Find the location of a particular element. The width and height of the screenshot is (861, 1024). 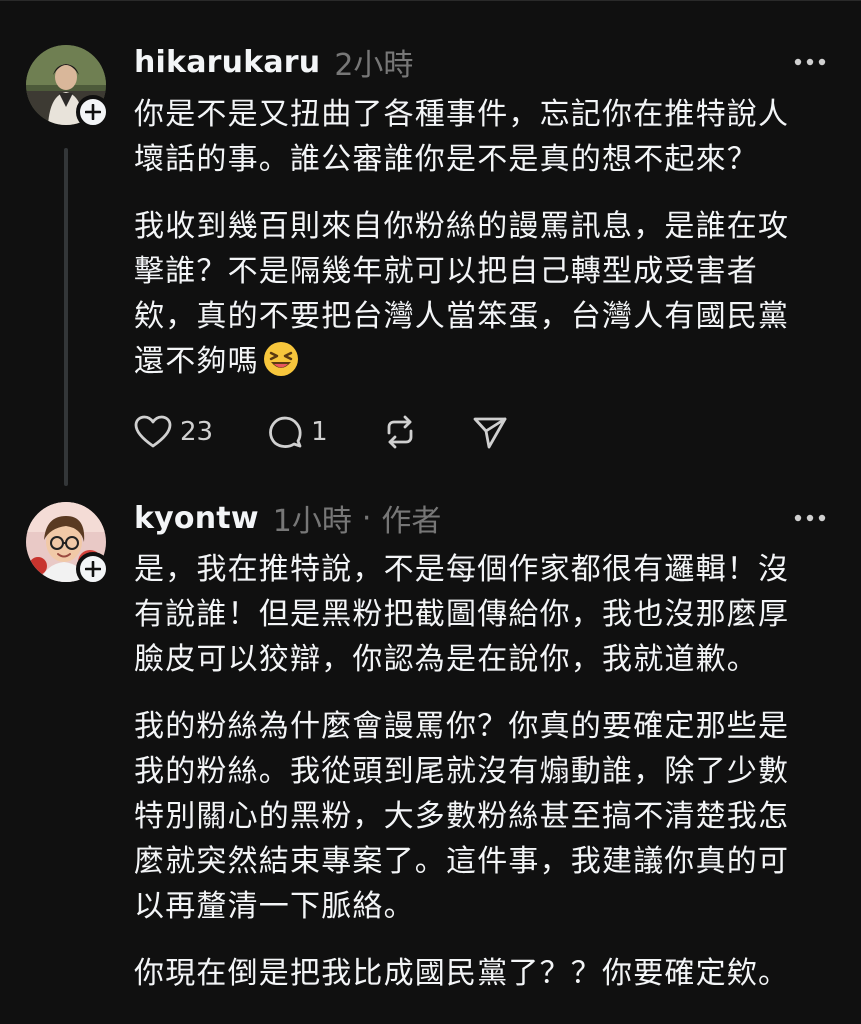

post-header: kyontw 1小時 · 作者 is located at coordinates (288, 518).